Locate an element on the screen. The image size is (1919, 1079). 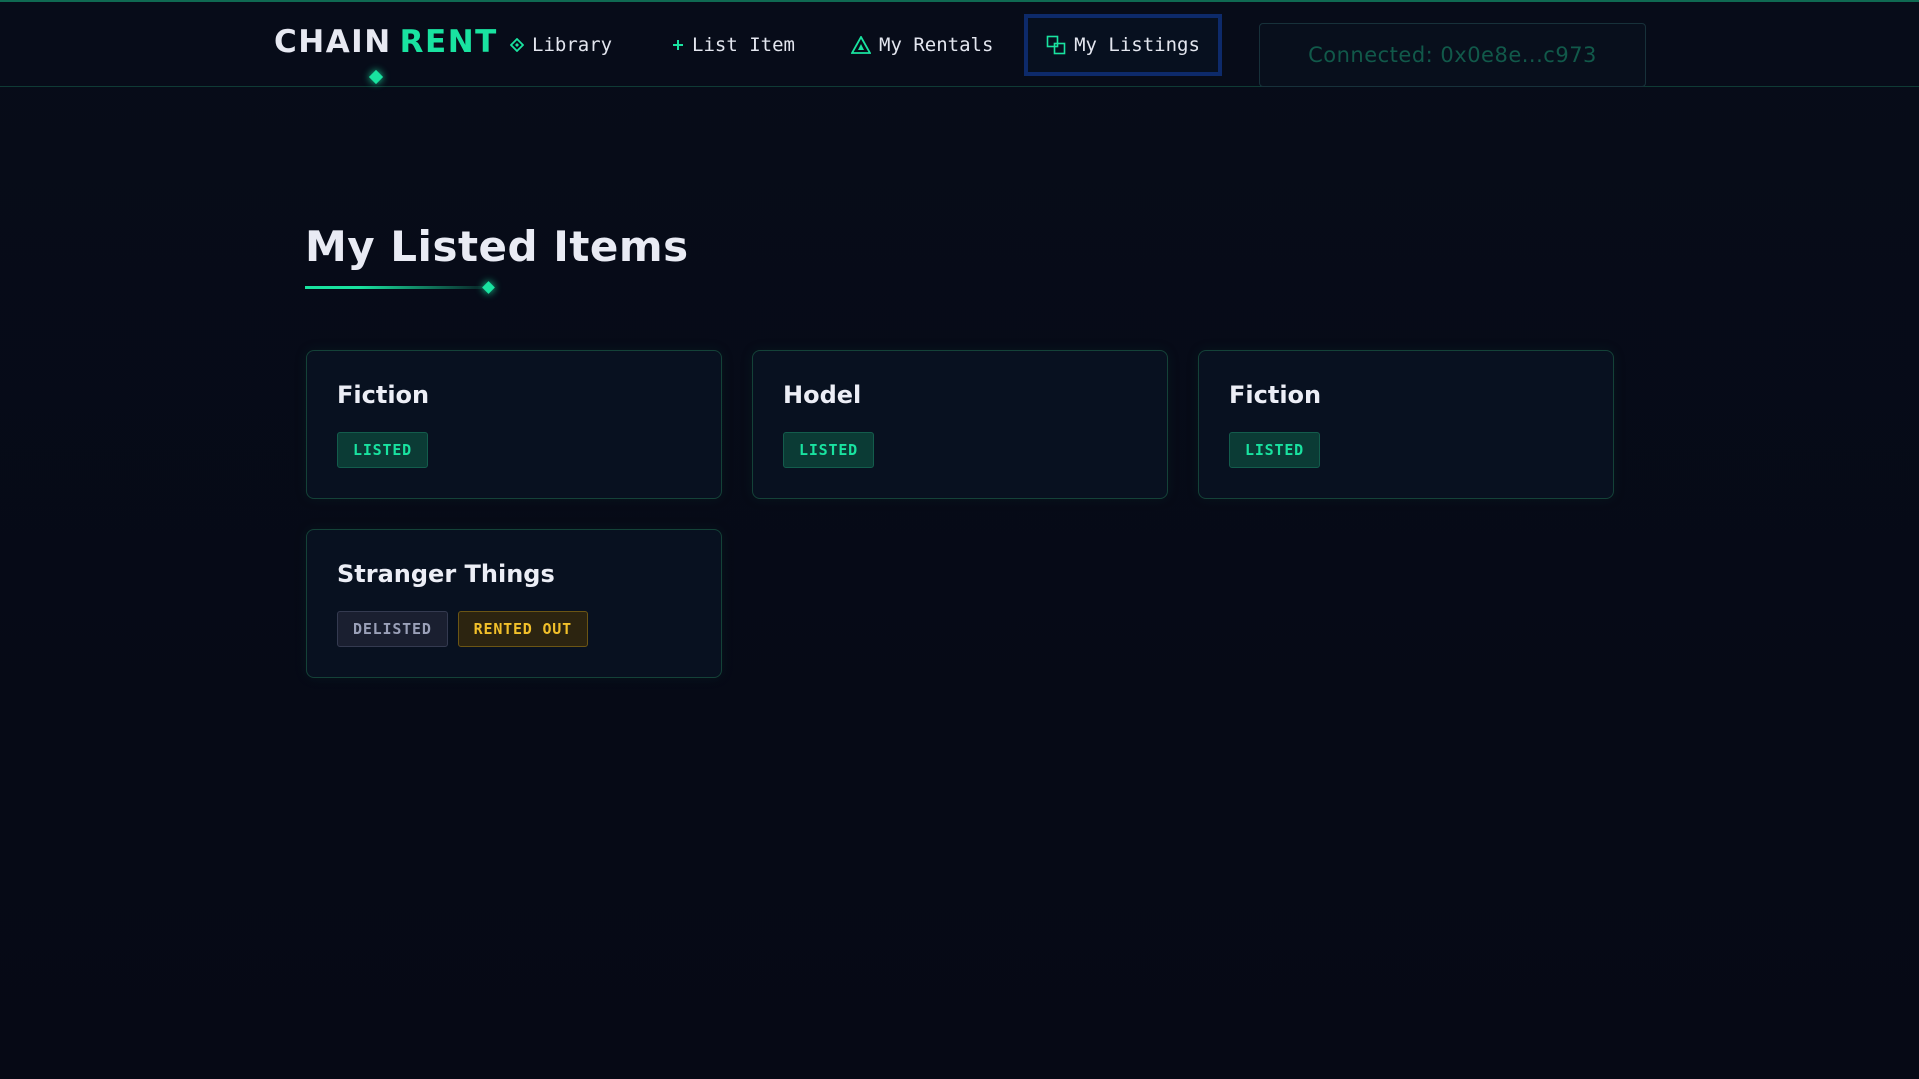
wallet-connection-button: Connected: 0x0e8e...c973 is located at coordinates (1452, 55).